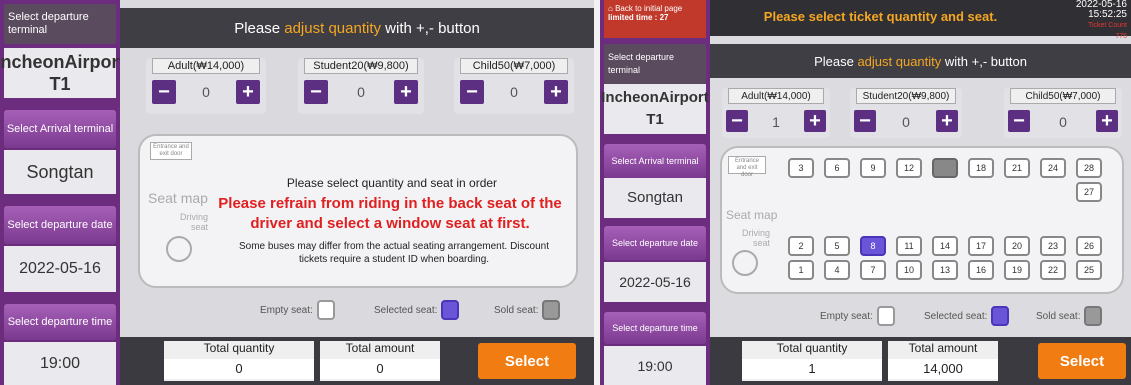 The image size is (1131, 385). What do you see at coordinates (873, 168) in the screenshot?
I see `seat-9: 9` at bounding box center [873, 168].